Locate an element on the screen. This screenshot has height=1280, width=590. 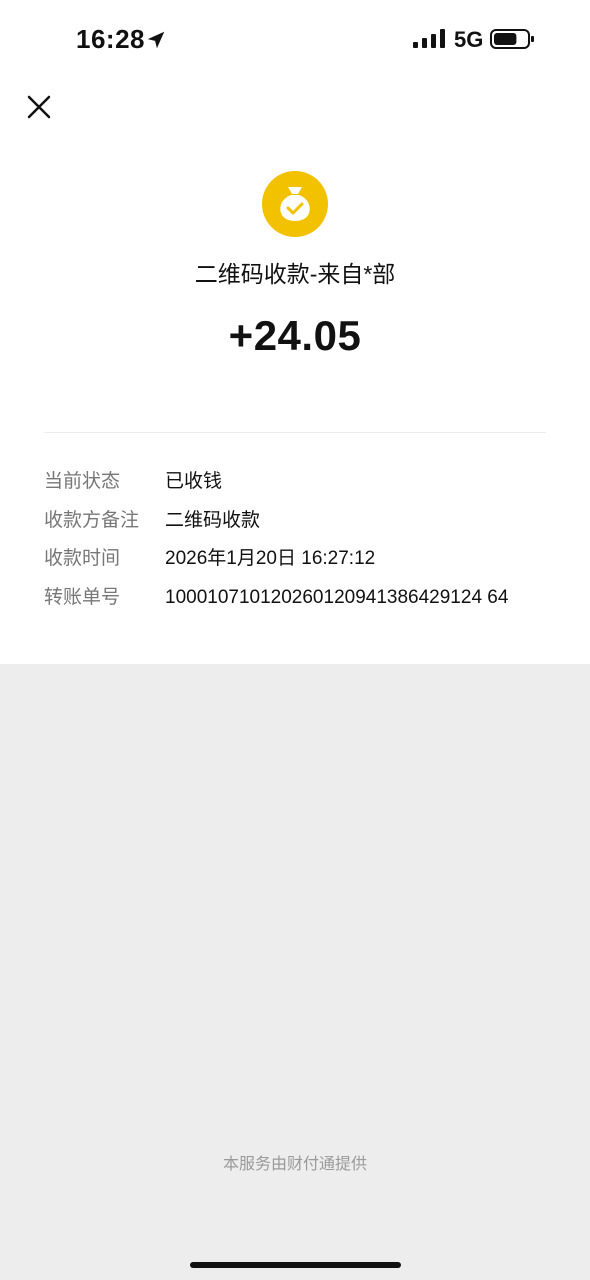
location-arrow-icon is located at coordinates (156, 40).